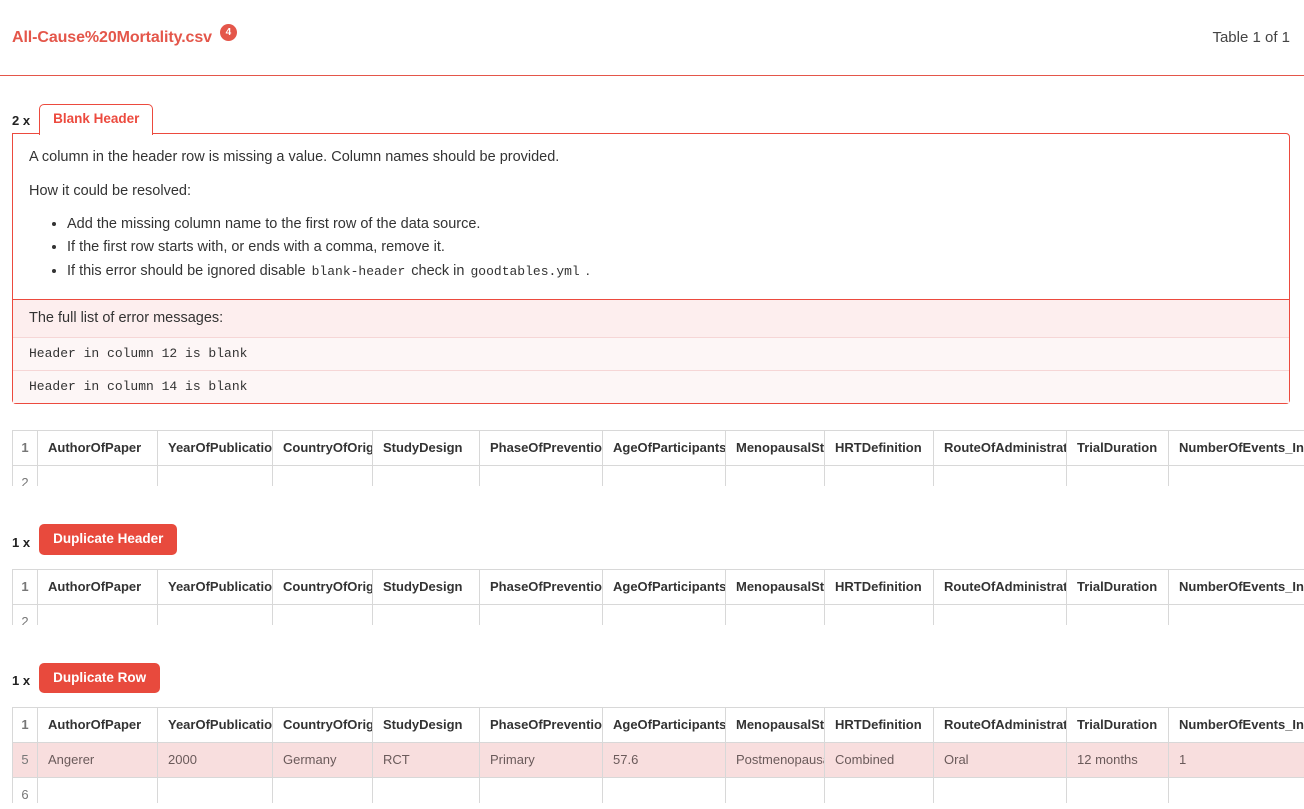  Describe the element at coordinates (438, 270) in the screenshot. I see `resolution-text-mid: check in` at that location.